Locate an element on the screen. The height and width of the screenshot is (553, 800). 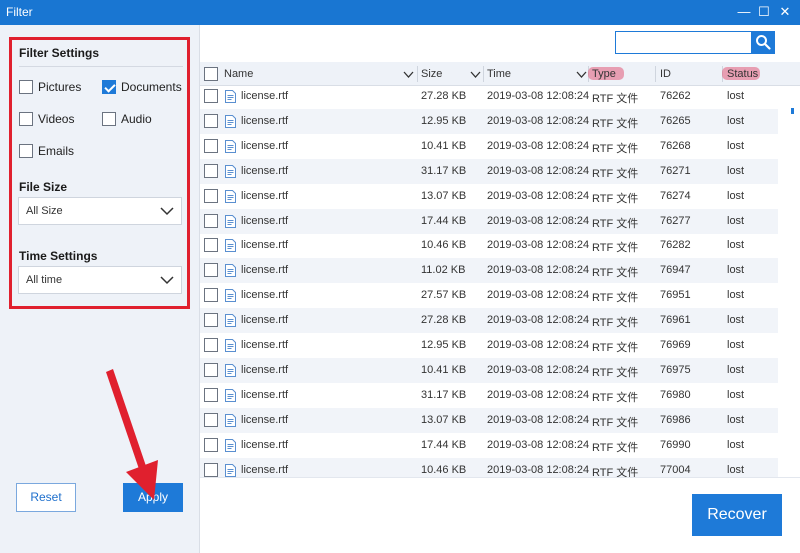
row-size: 12.95 KB is located at coordinates (444, 120).